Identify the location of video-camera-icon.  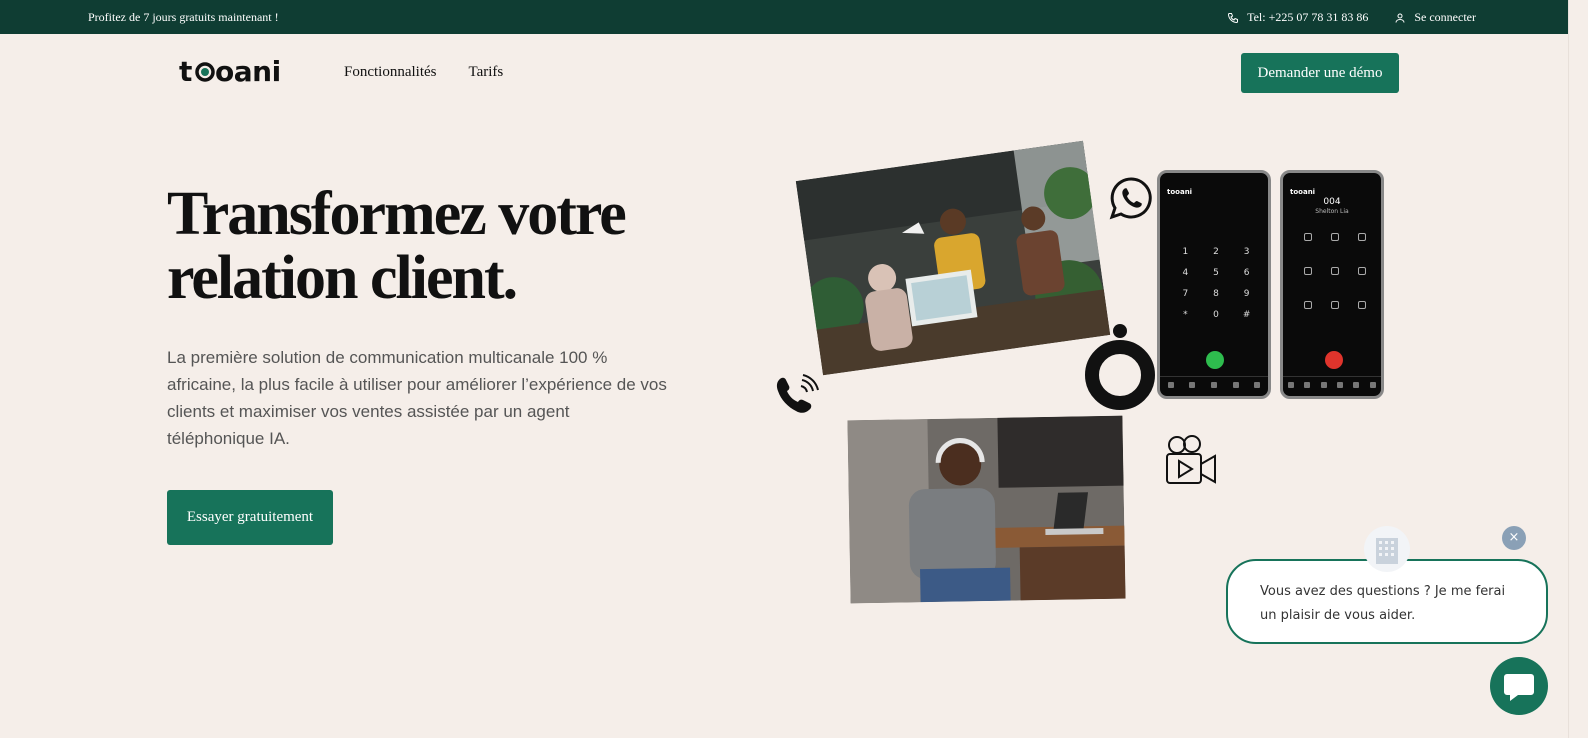
(1191, 459).